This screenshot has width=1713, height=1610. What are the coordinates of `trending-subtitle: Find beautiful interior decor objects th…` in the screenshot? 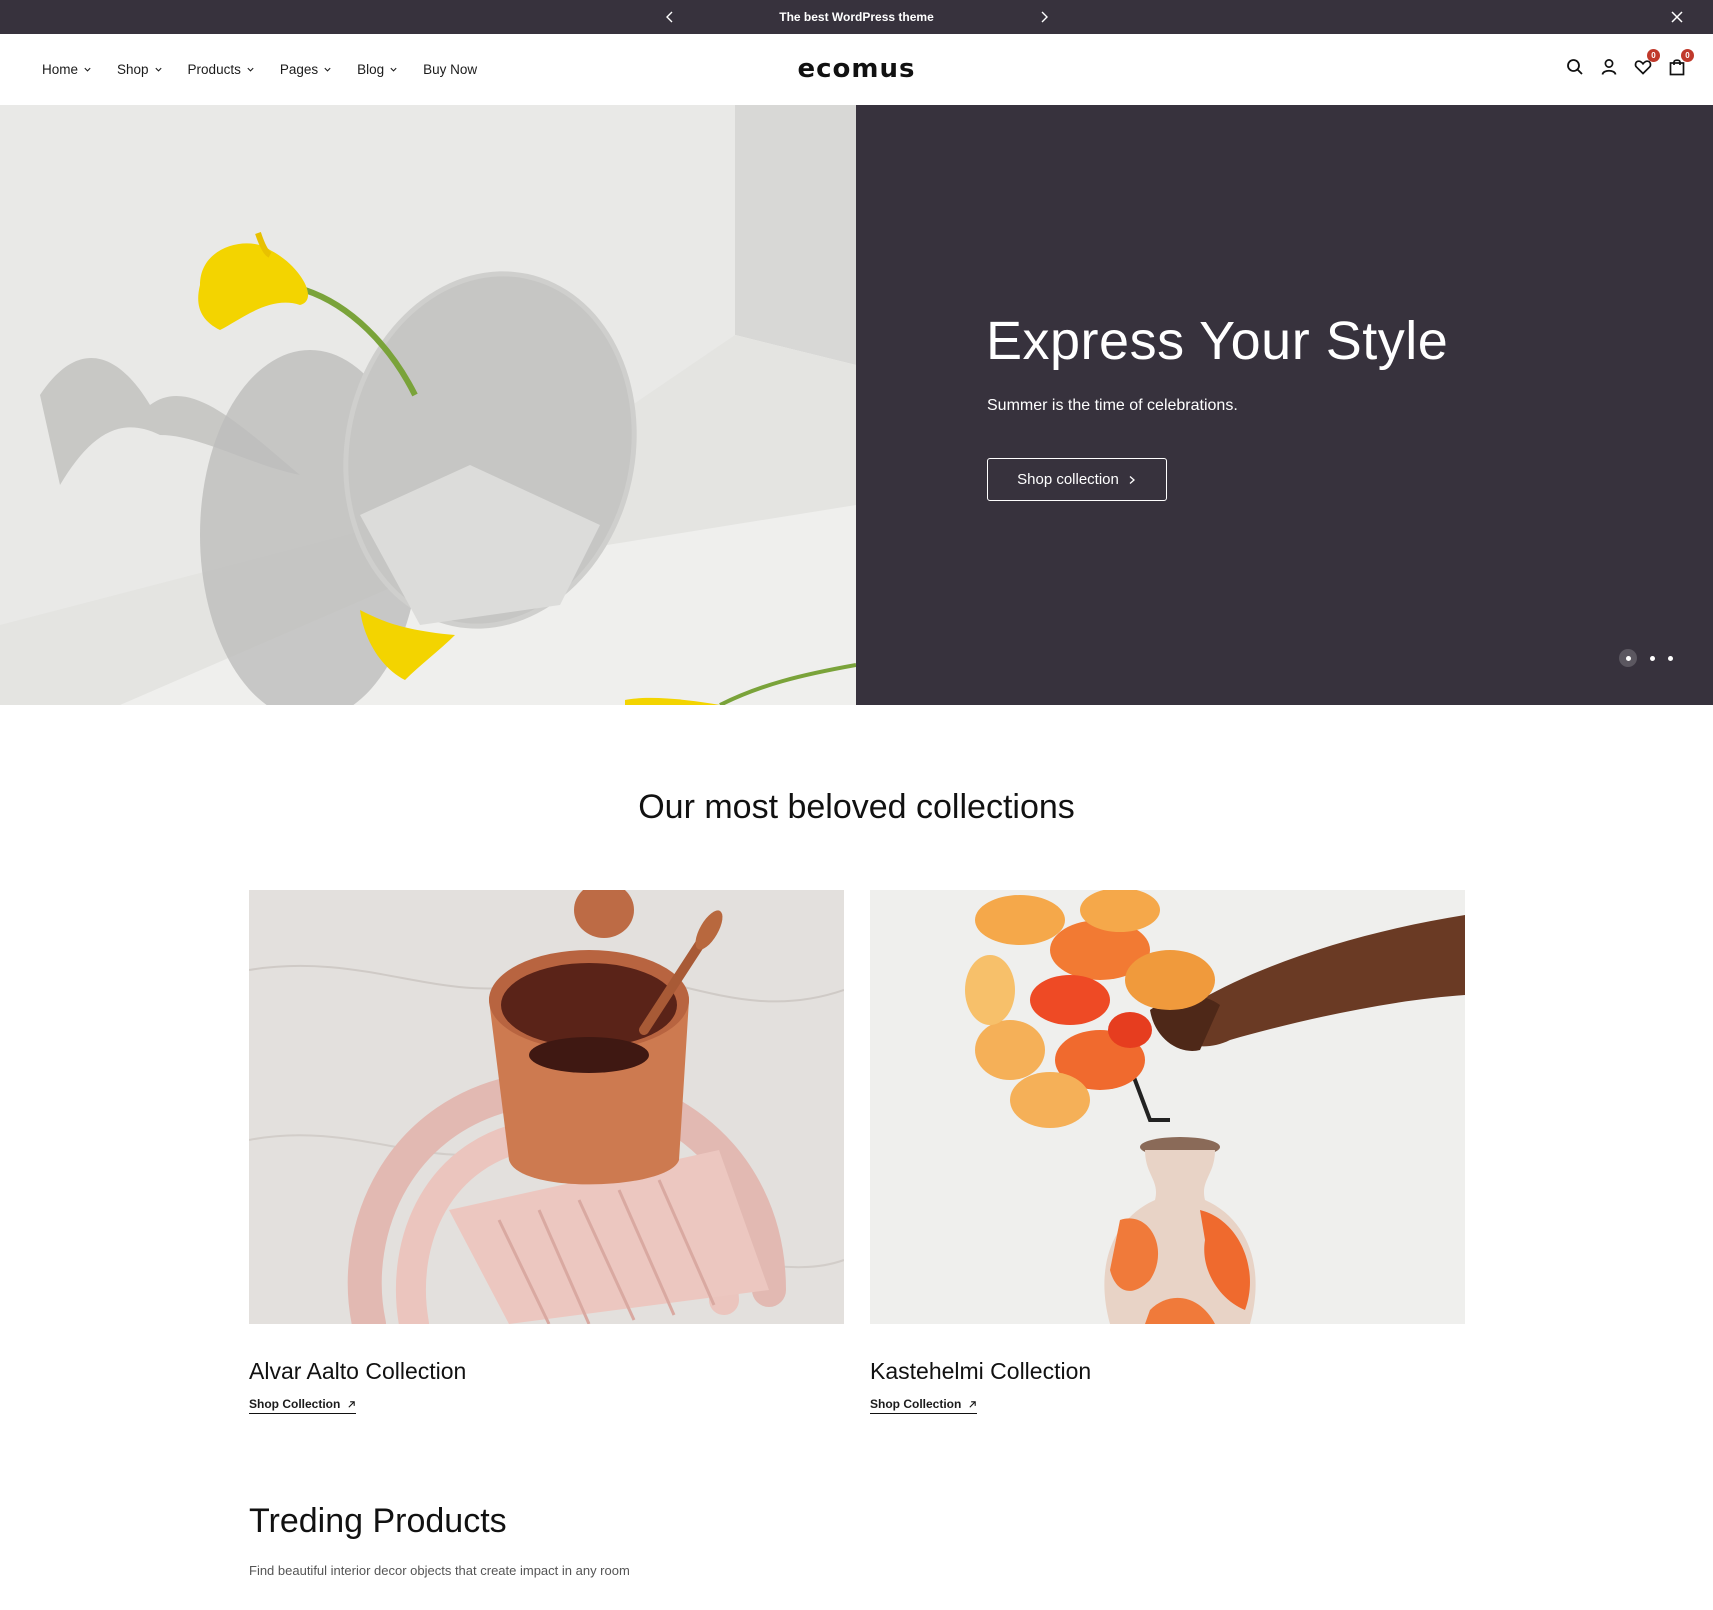 It's located at (439, 1570).